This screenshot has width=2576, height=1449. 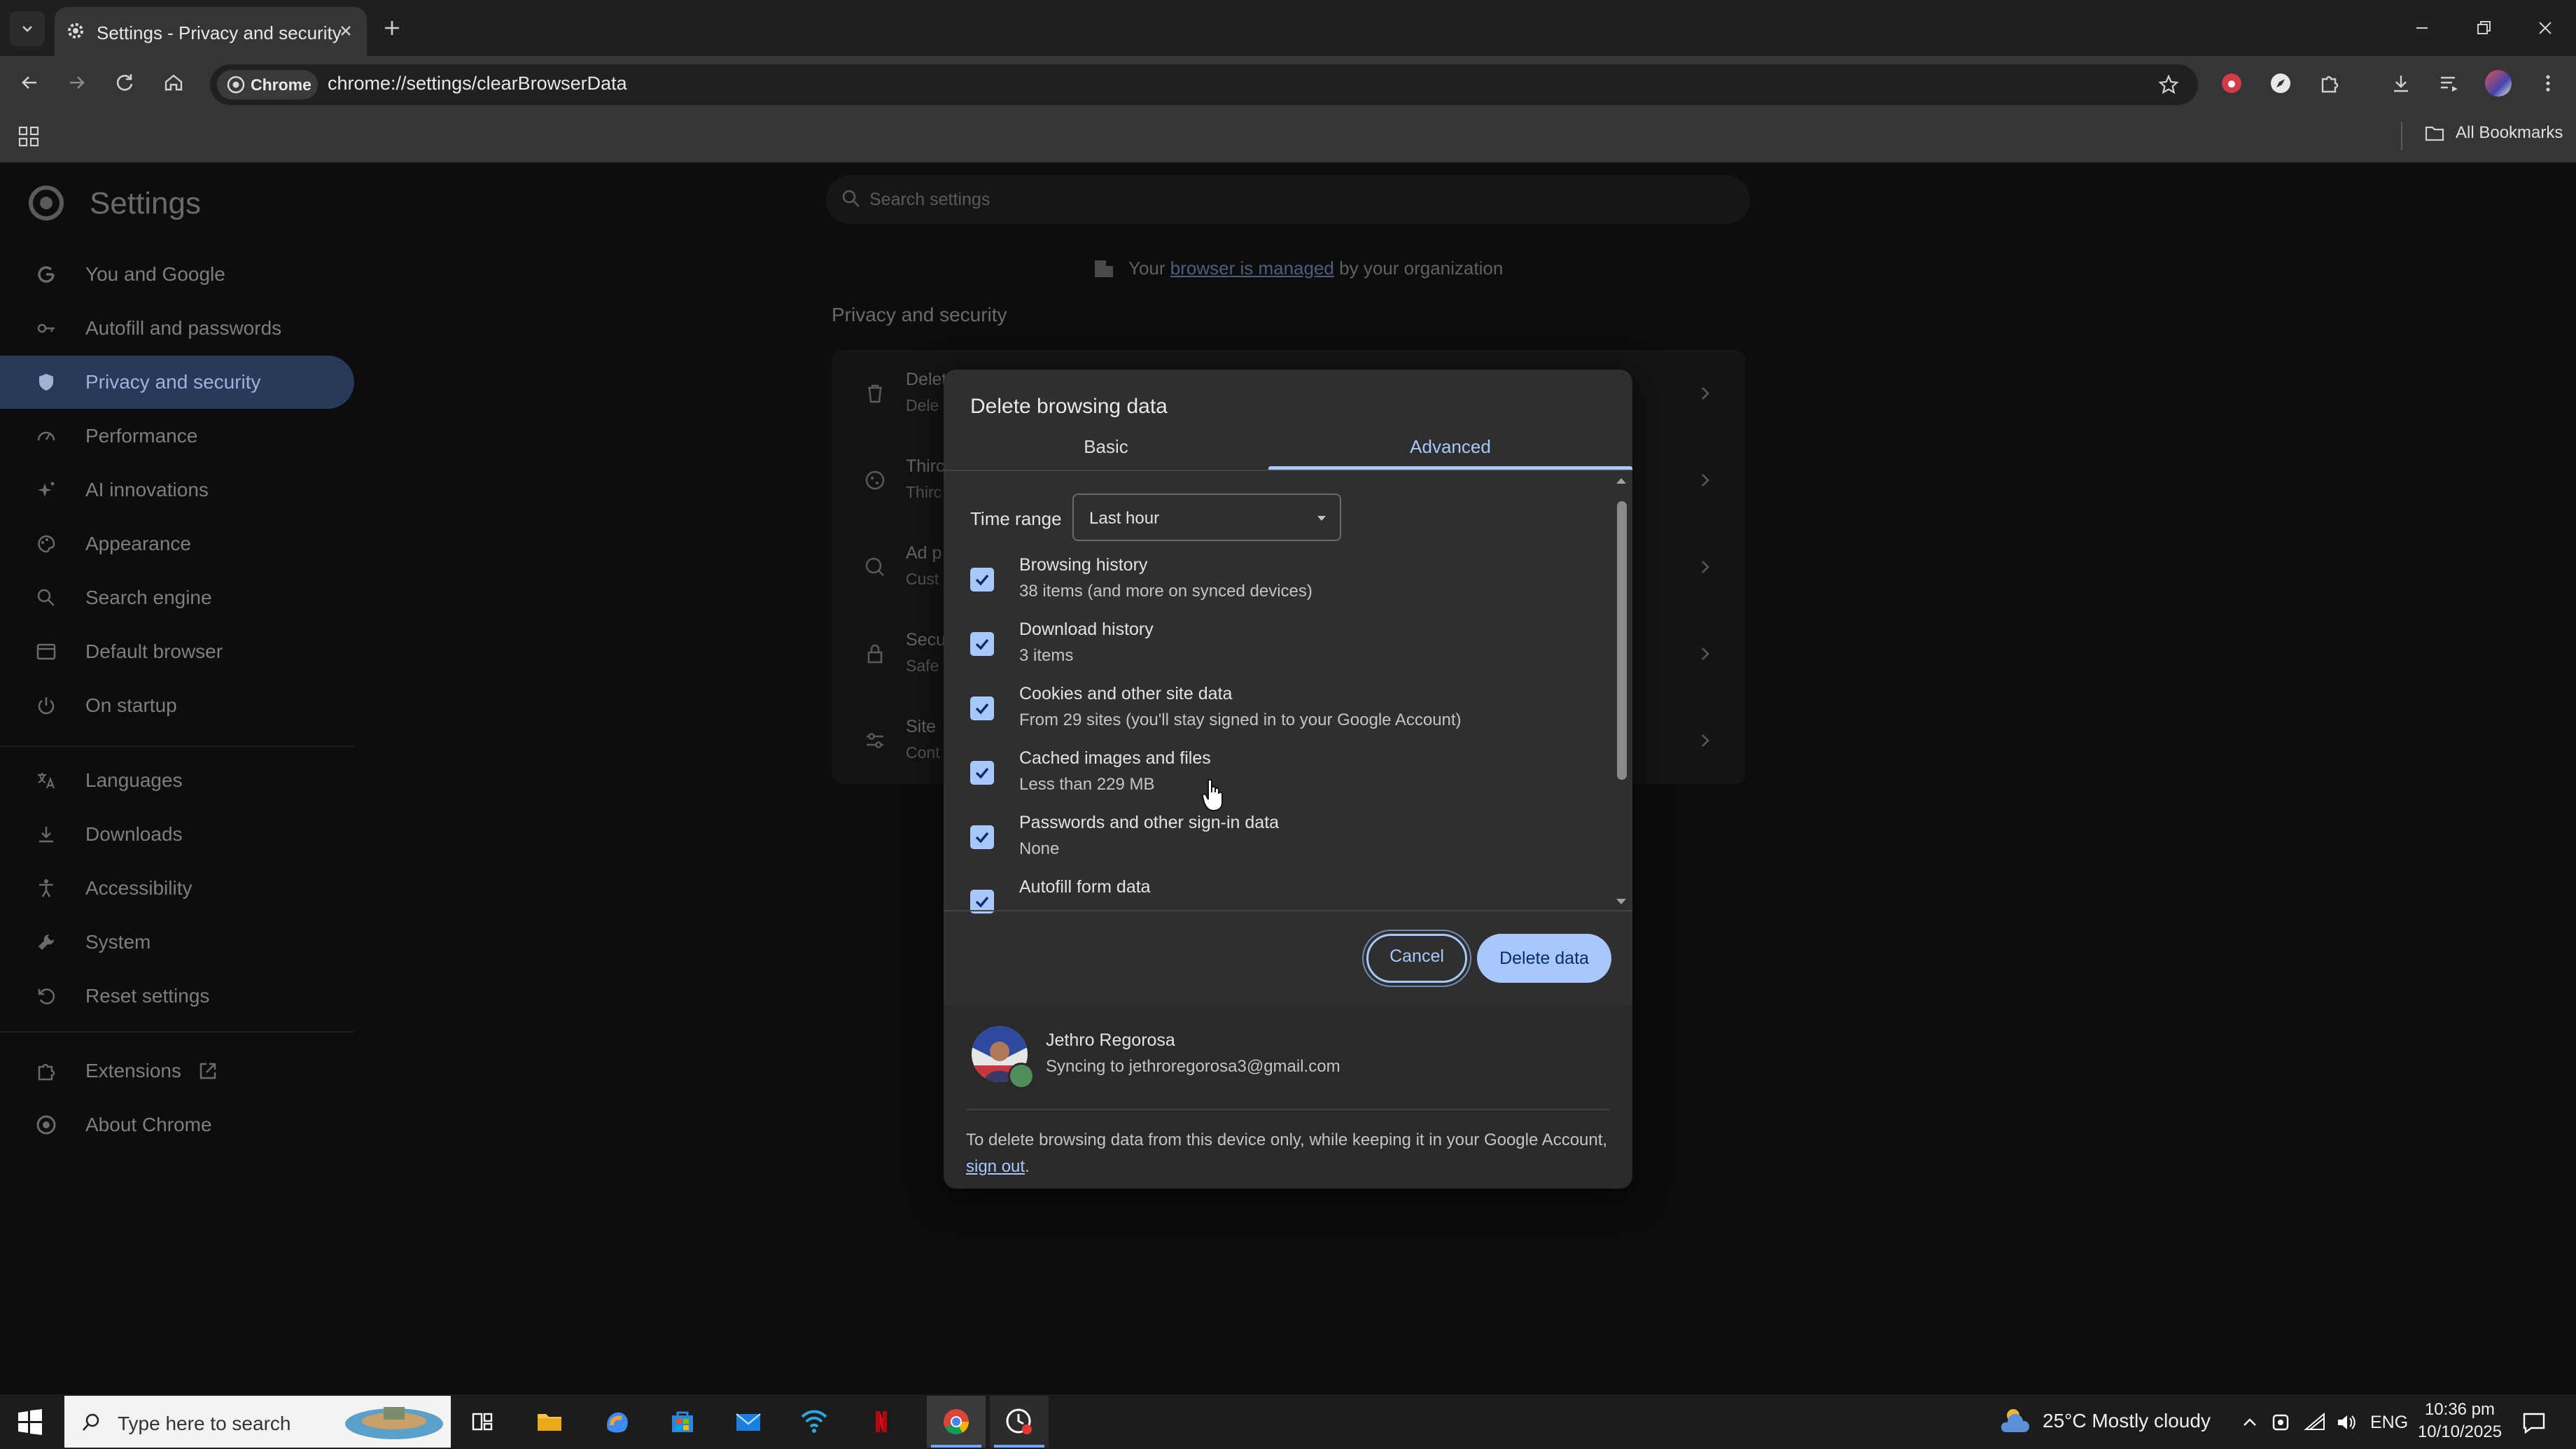 I want to click on sidebar-item-you-and-google: You and Google, so click(x=177, y=274).